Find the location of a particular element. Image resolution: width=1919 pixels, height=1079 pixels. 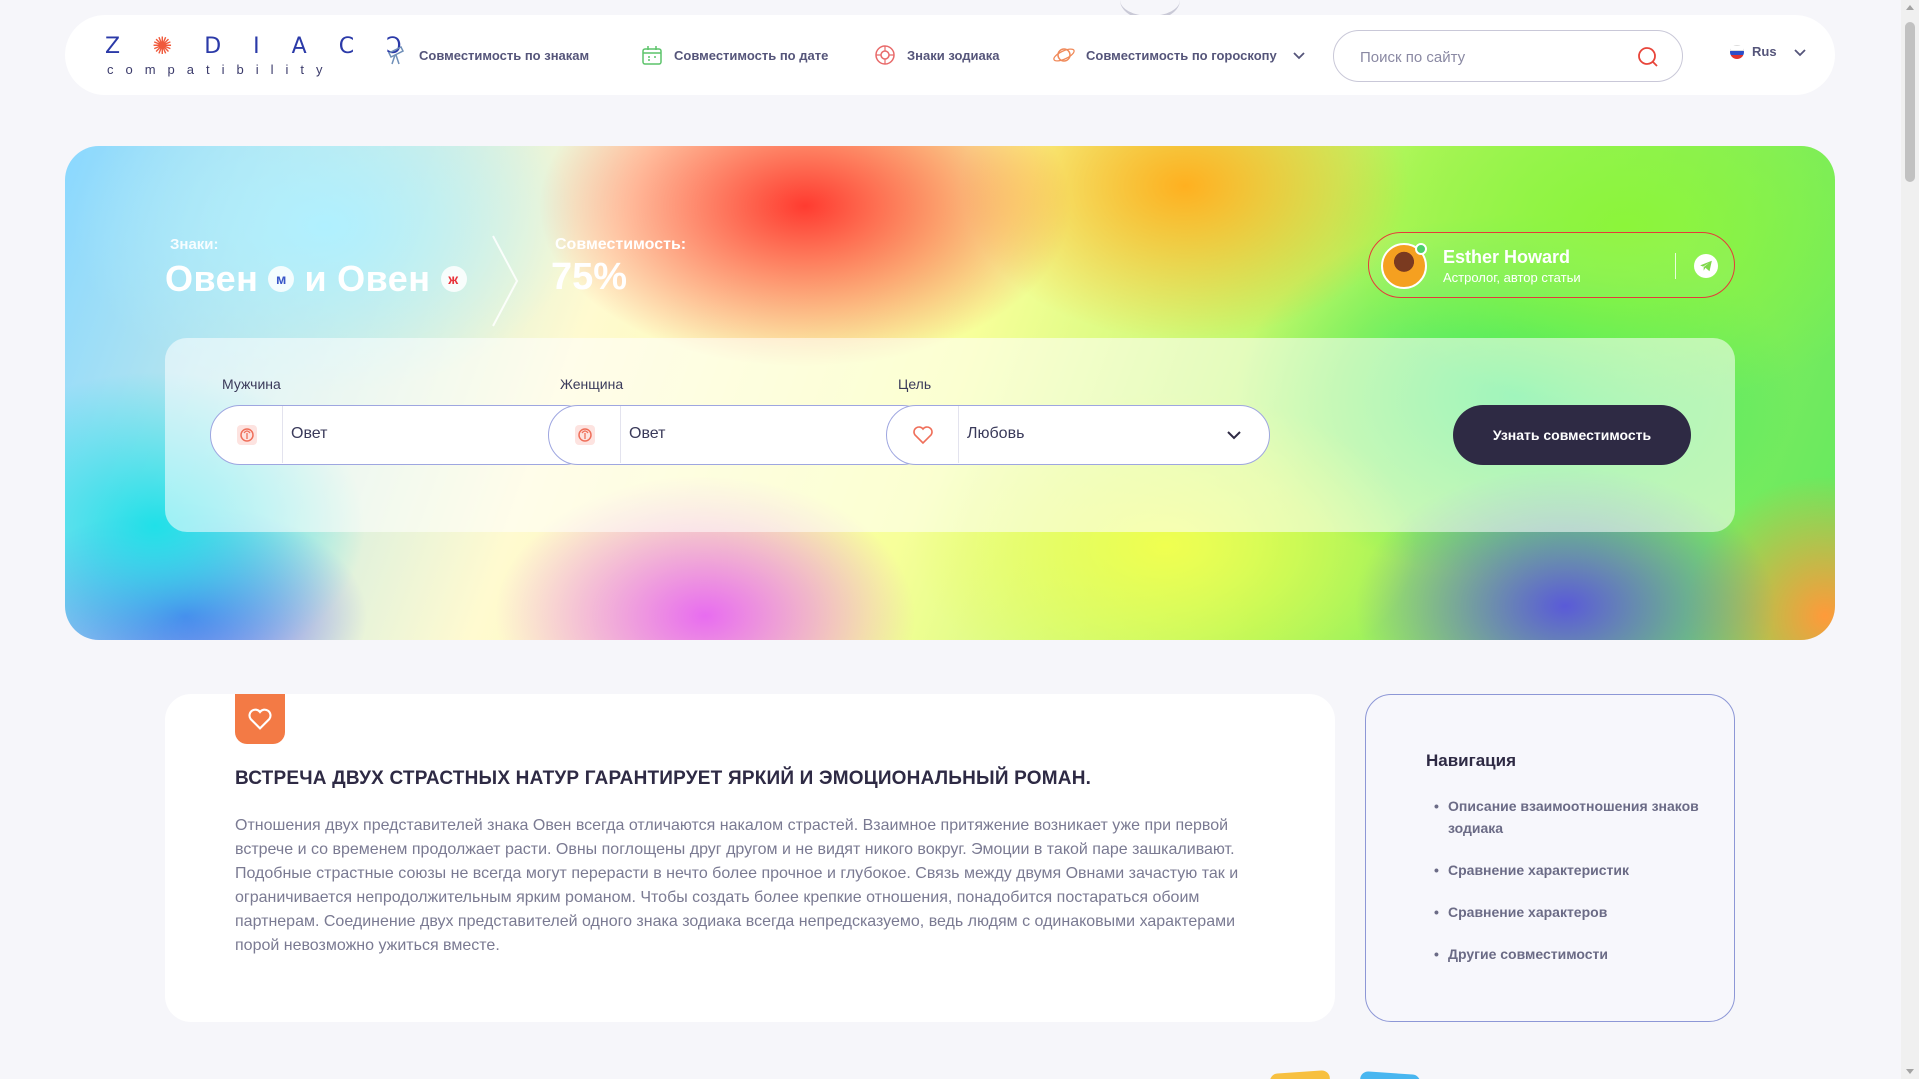

nav-item-horoscope-compat: Совместимость по гороскопу is located at coordinates (1181, 55).